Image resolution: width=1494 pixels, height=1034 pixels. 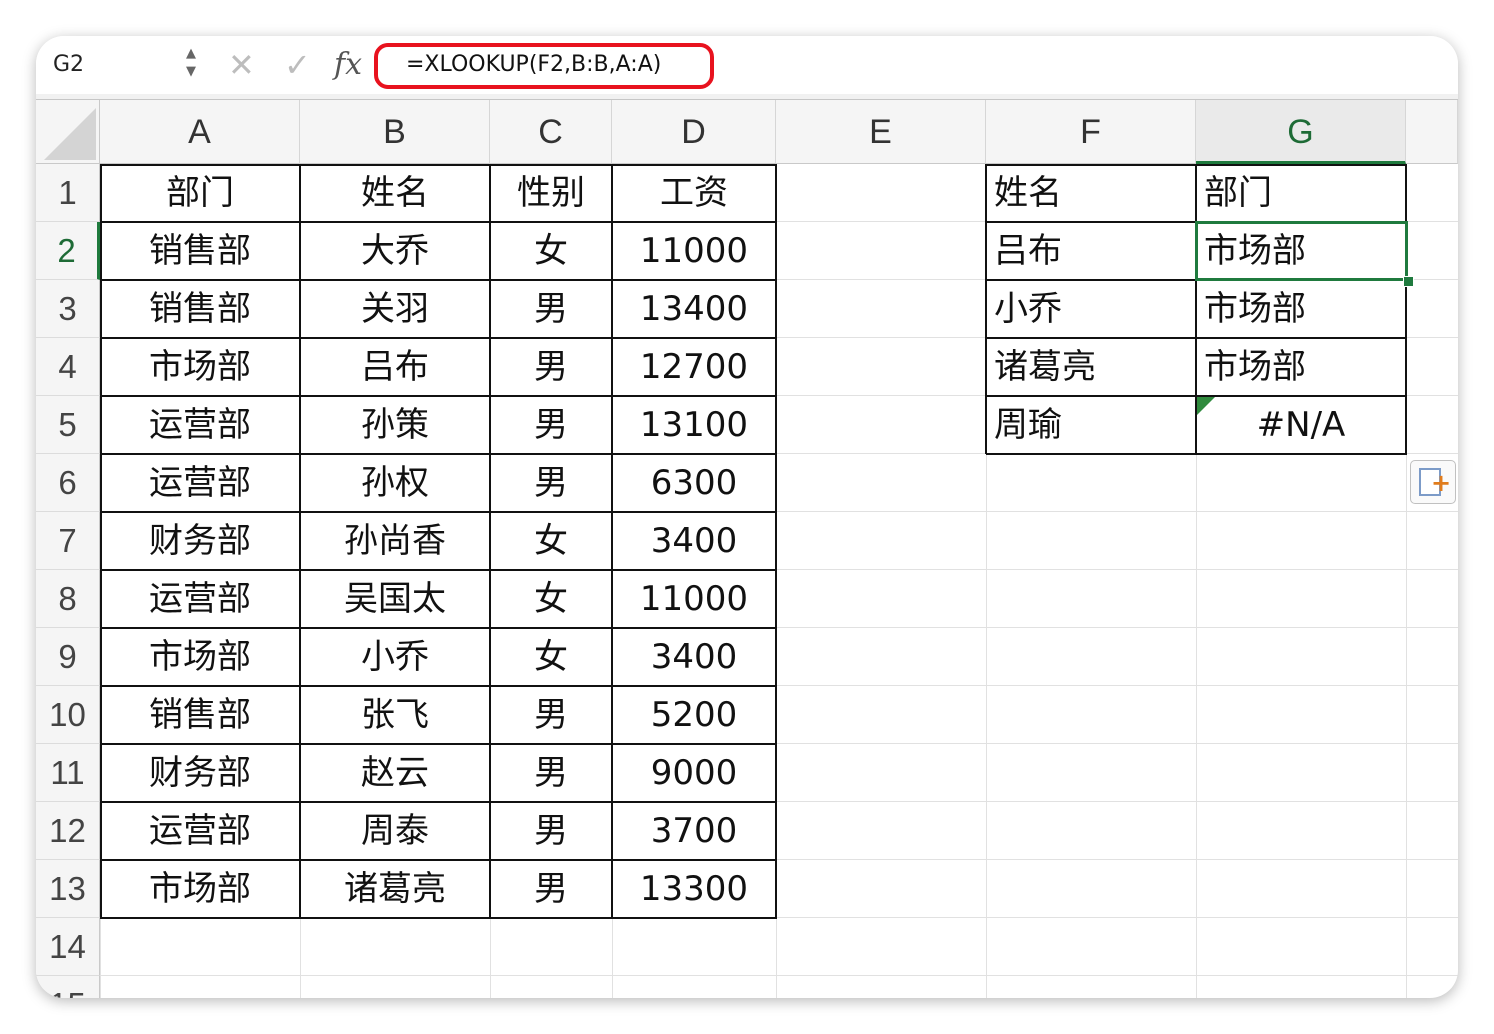 What do you see at coordinates (1408, 281) in the screenshot?
I see `fill-handle` at bounding box center [1408, 281].